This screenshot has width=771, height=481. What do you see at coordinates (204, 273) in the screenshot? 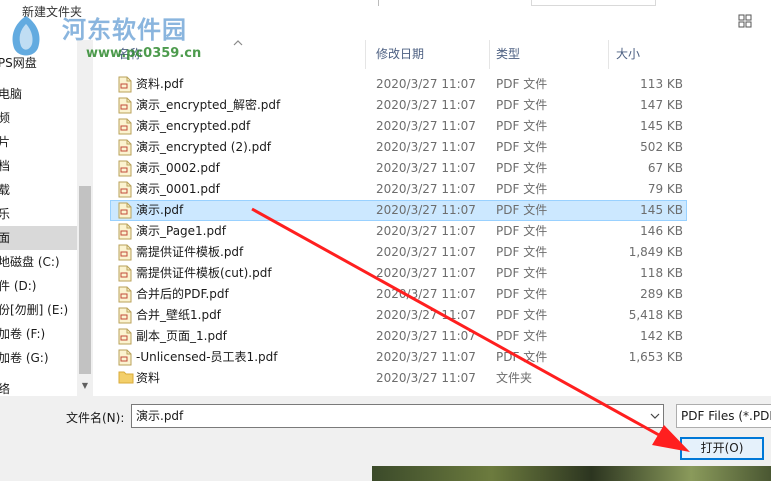
I see `file-name: 需提供证件模板(cut).pdf` at bounding box center [204, 273].